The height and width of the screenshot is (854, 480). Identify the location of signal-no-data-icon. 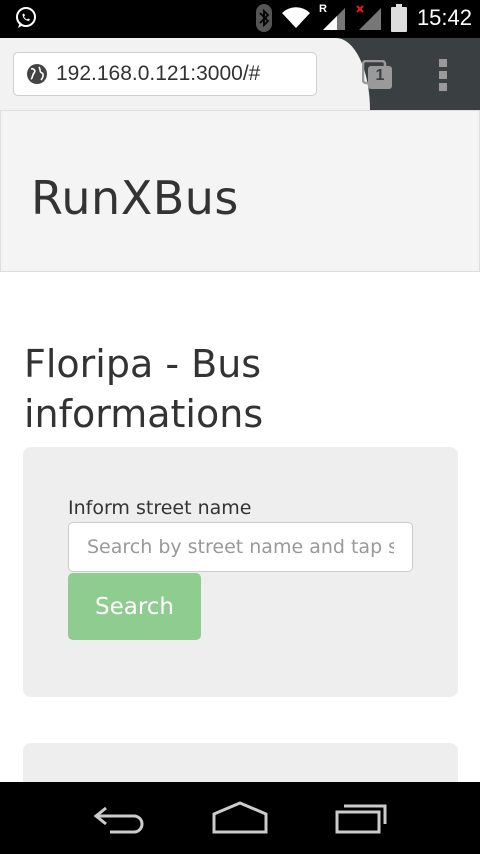
(368, 17).